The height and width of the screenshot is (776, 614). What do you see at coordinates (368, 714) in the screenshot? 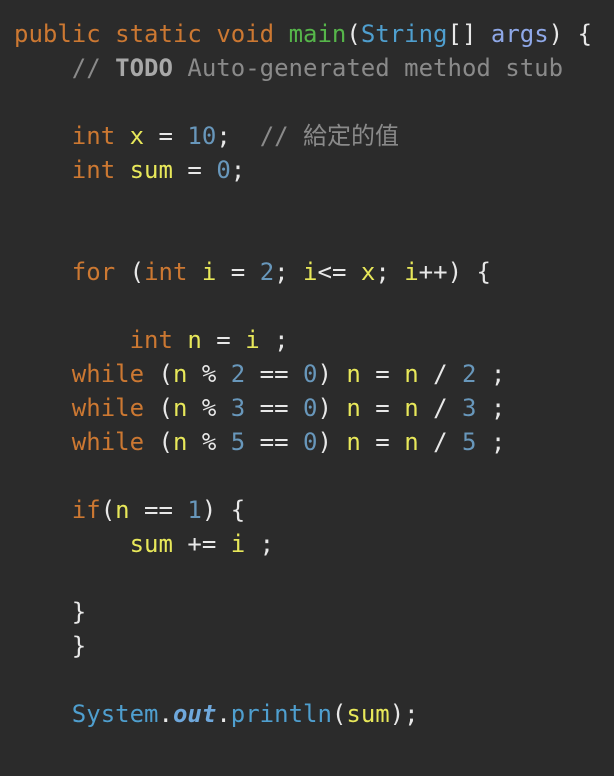
I see `code-token: sum` at bounding box center [368, 714].